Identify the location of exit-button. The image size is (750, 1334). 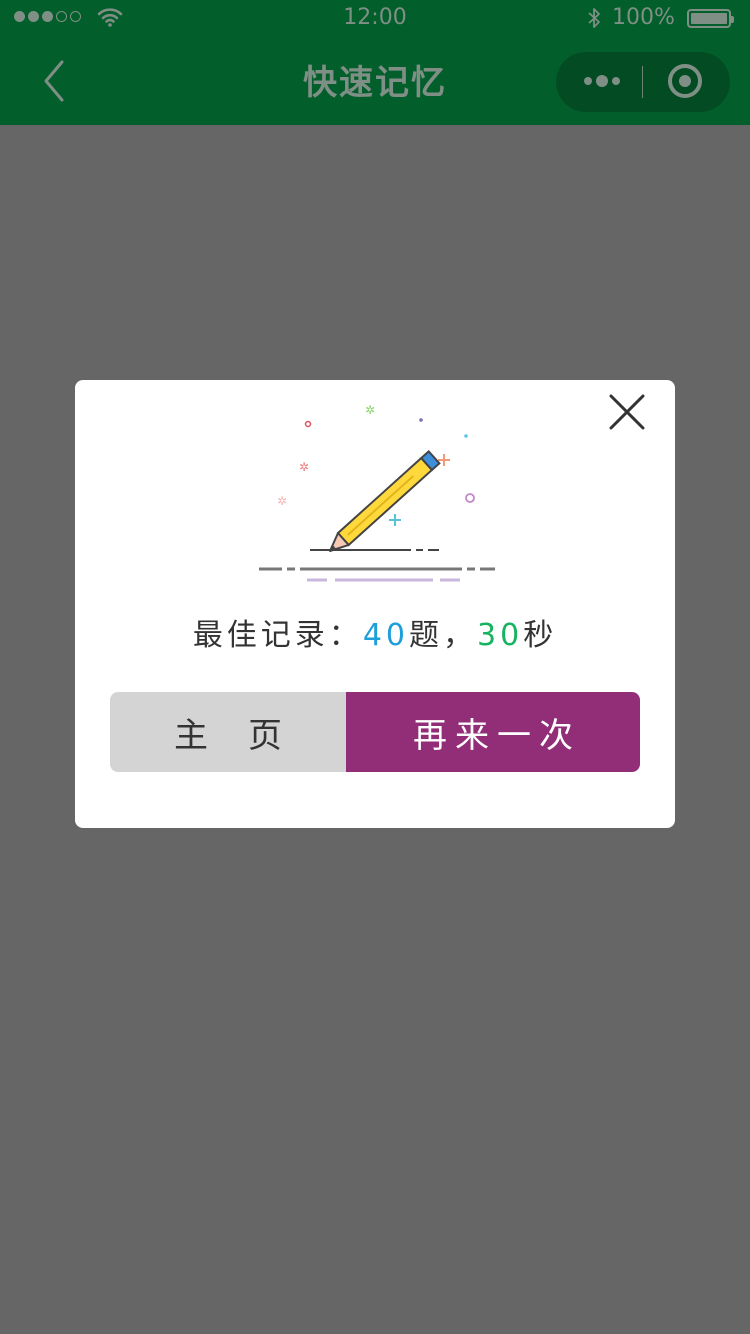
(687, 82).